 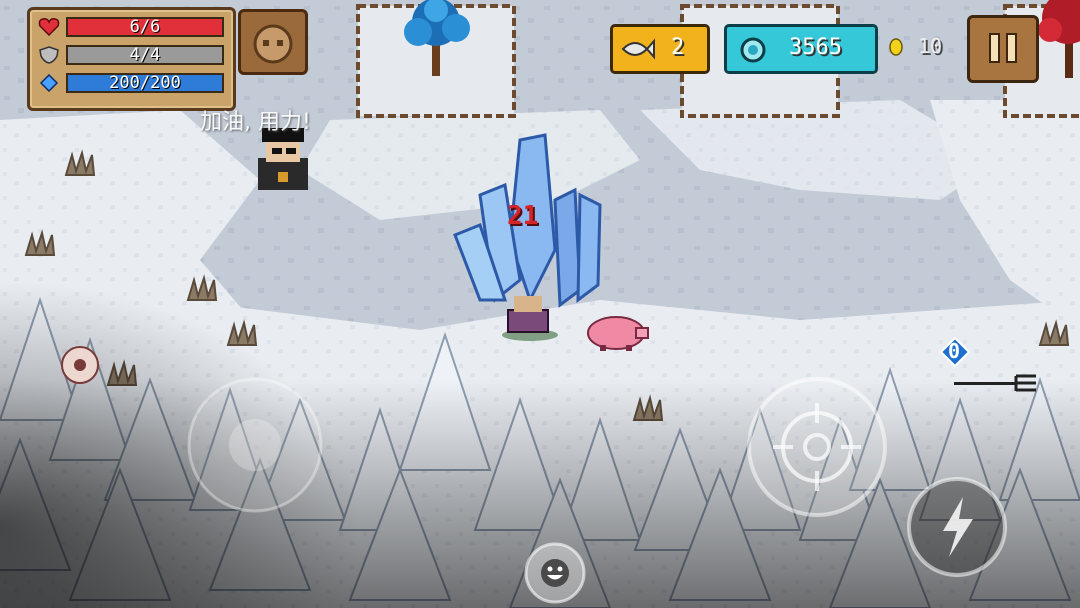 What do you see at coordinates (523, 216) in the screenshot?
I see `damage-number: 21` at bounding box center [523, 216].